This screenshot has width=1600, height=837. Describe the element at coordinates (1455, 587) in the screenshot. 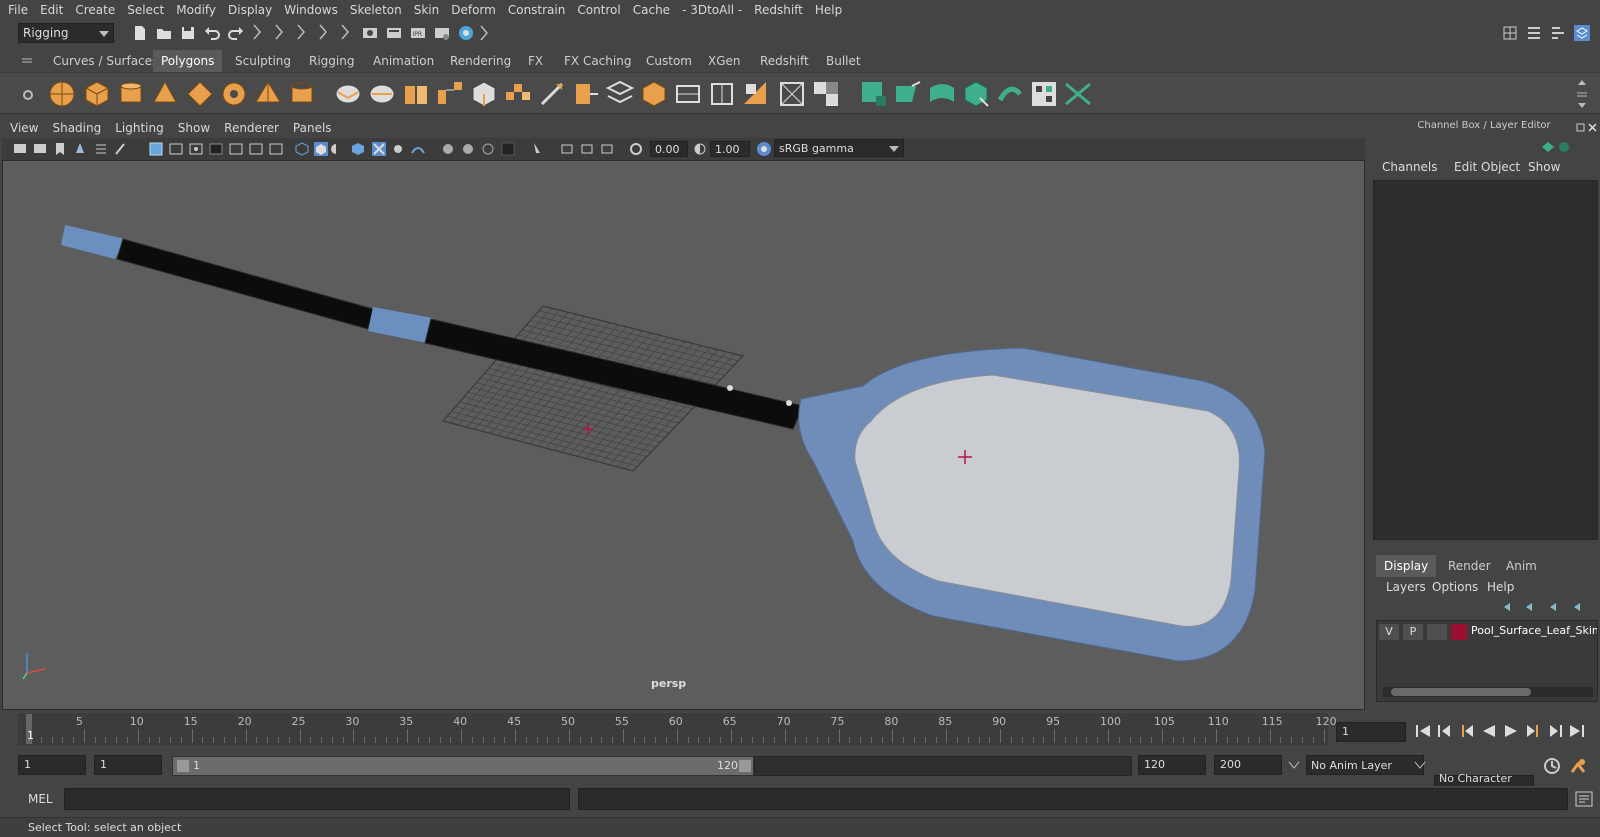

I see `le-menu-options: Options` at that location.